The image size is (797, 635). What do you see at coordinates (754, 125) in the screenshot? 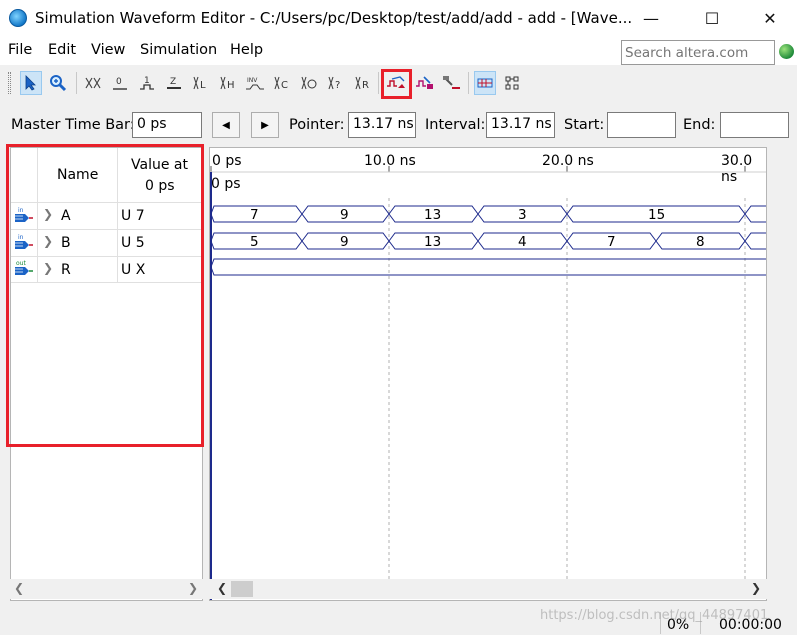
I see `end-field` at bounding box center [754, 125].